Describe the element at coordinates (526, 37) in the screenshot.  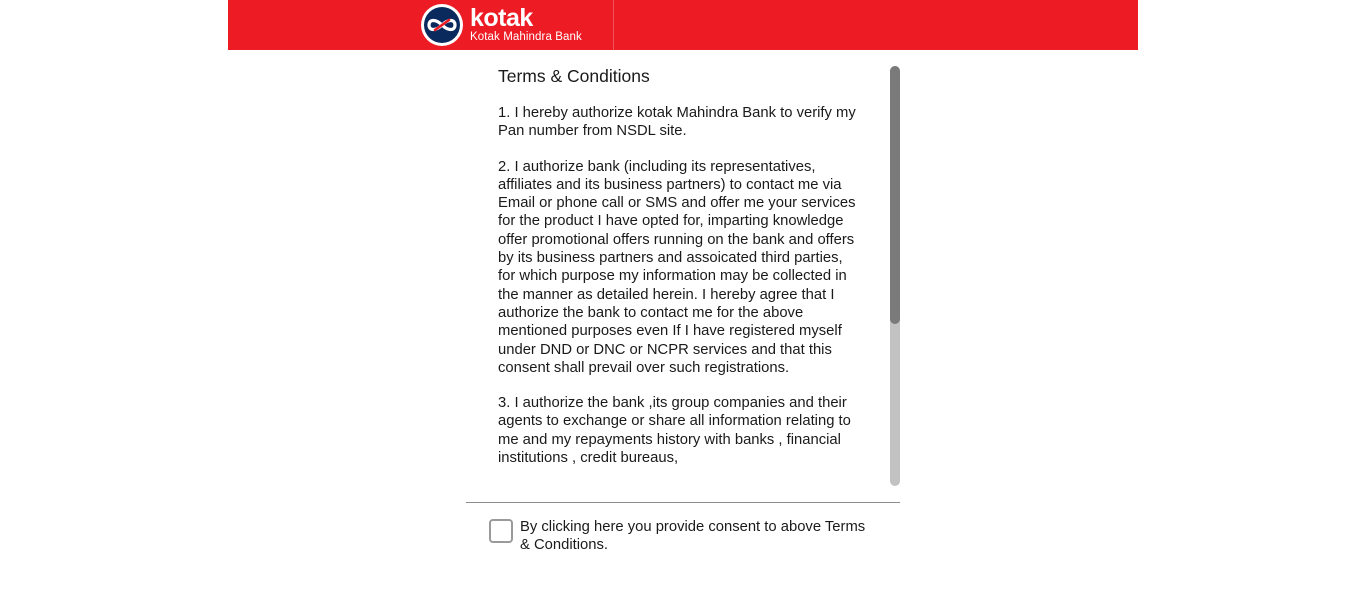
I see `brand-subtitle: Kotak Mahindra Bank` at that location.